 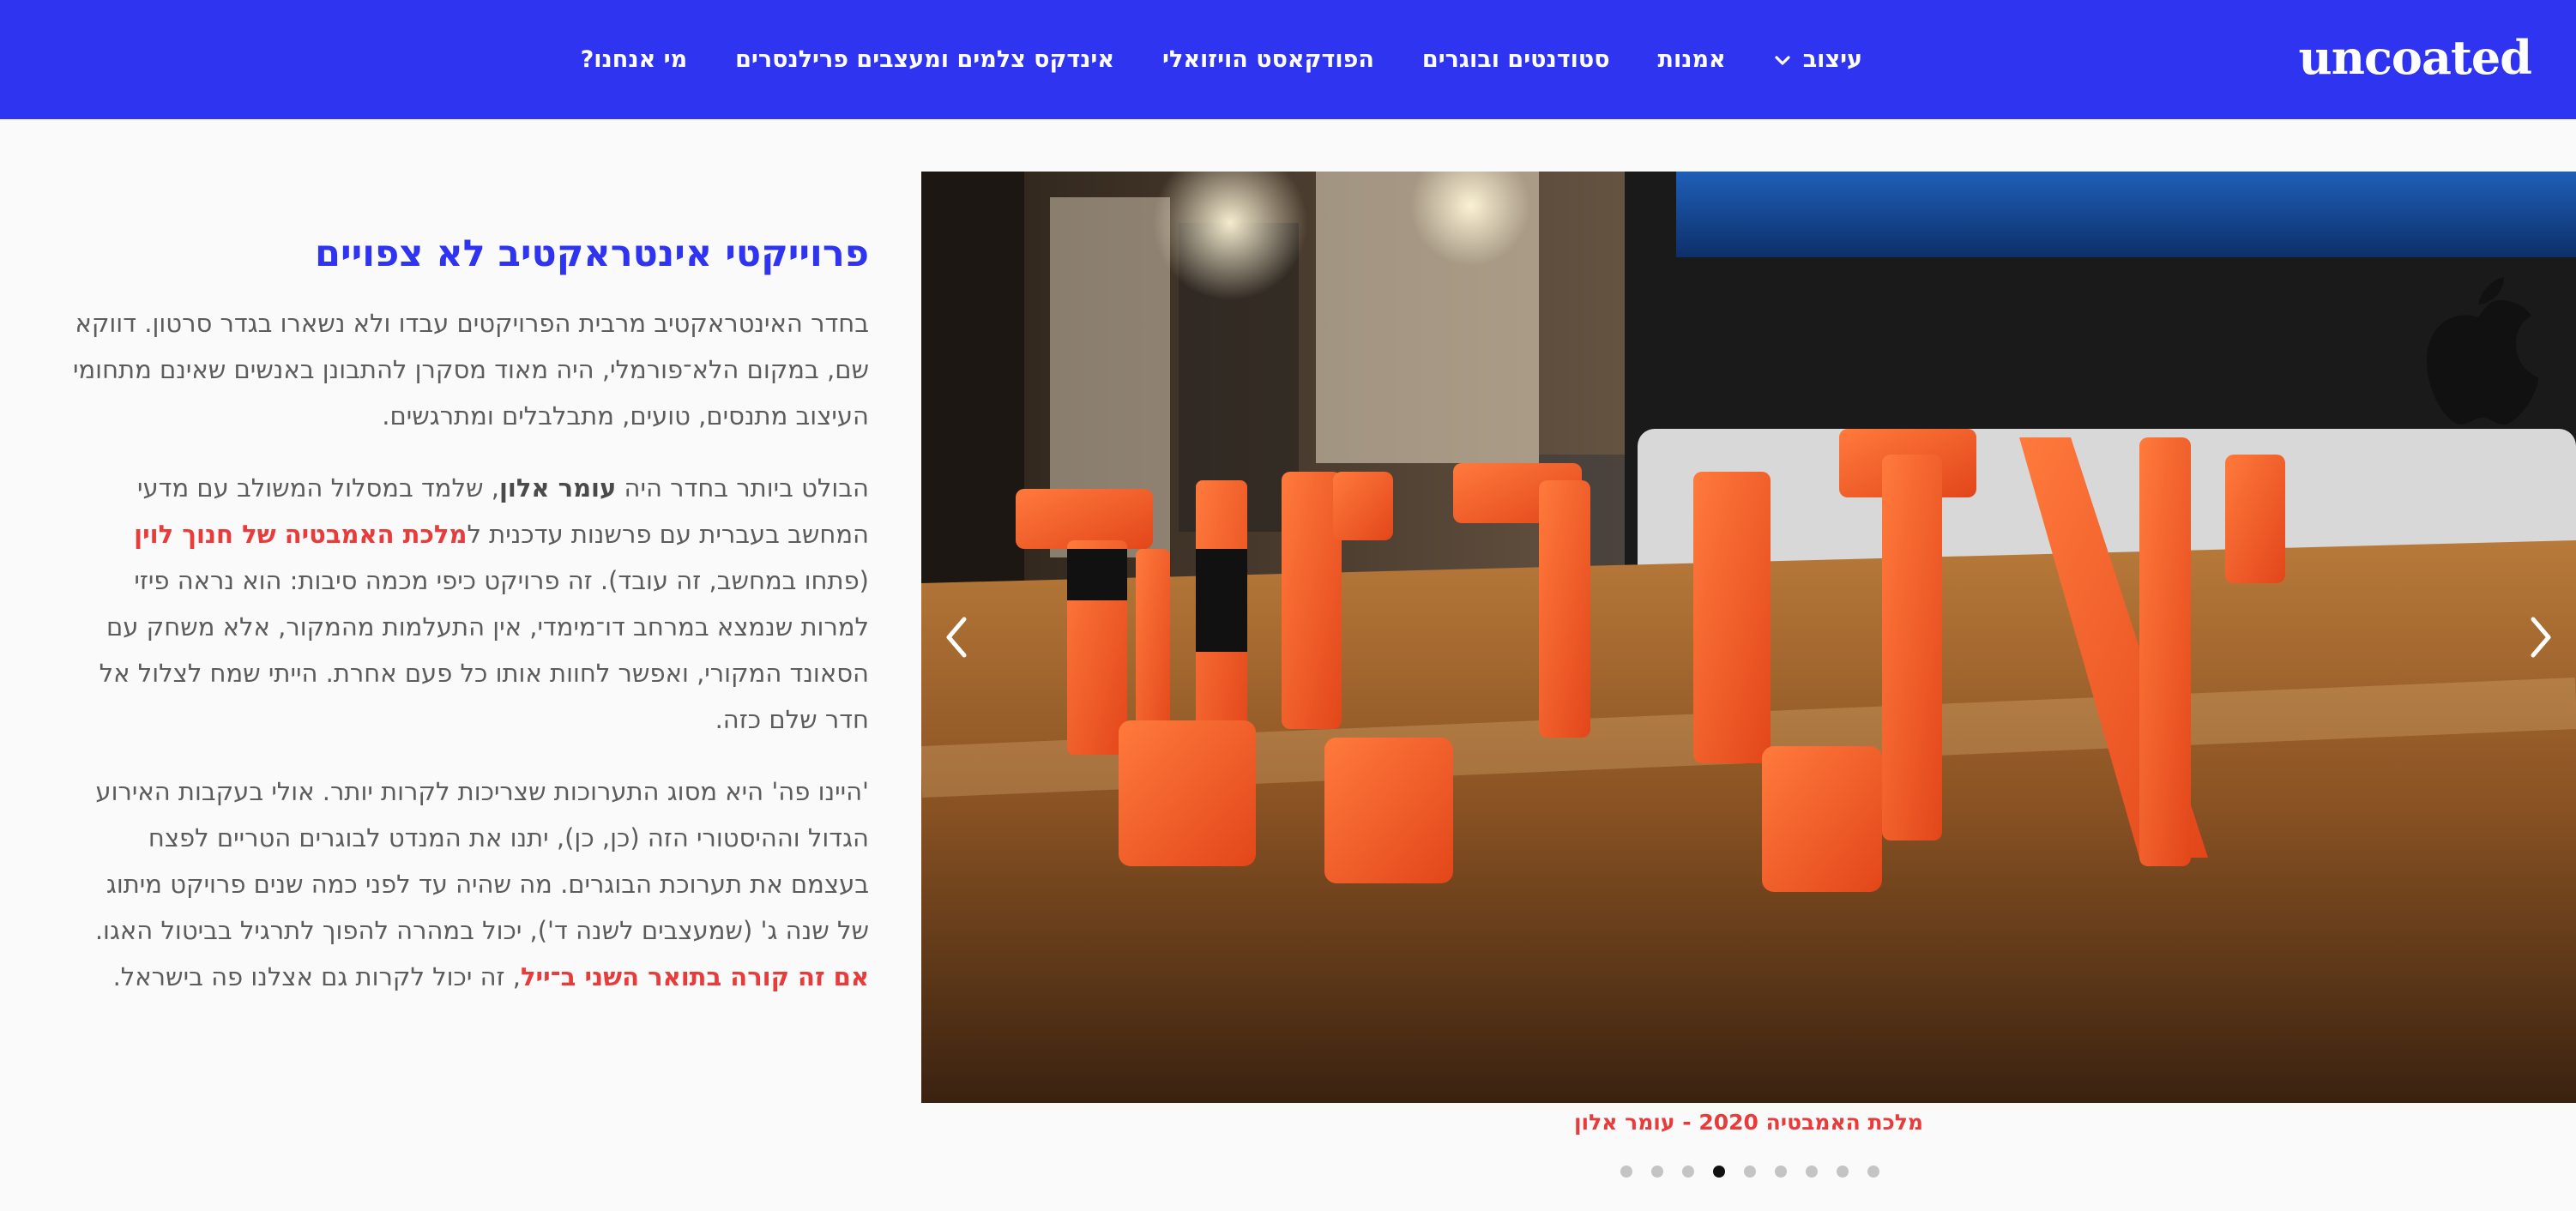 I want to click on nav-item-students: סטודנטים ובוגרים, so click(x=1516, y=59).